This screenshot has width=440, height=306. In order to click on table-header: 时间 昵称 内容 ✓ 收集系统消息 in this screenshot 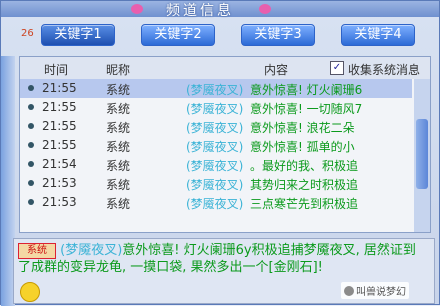, I will do `click(225, 68)`.